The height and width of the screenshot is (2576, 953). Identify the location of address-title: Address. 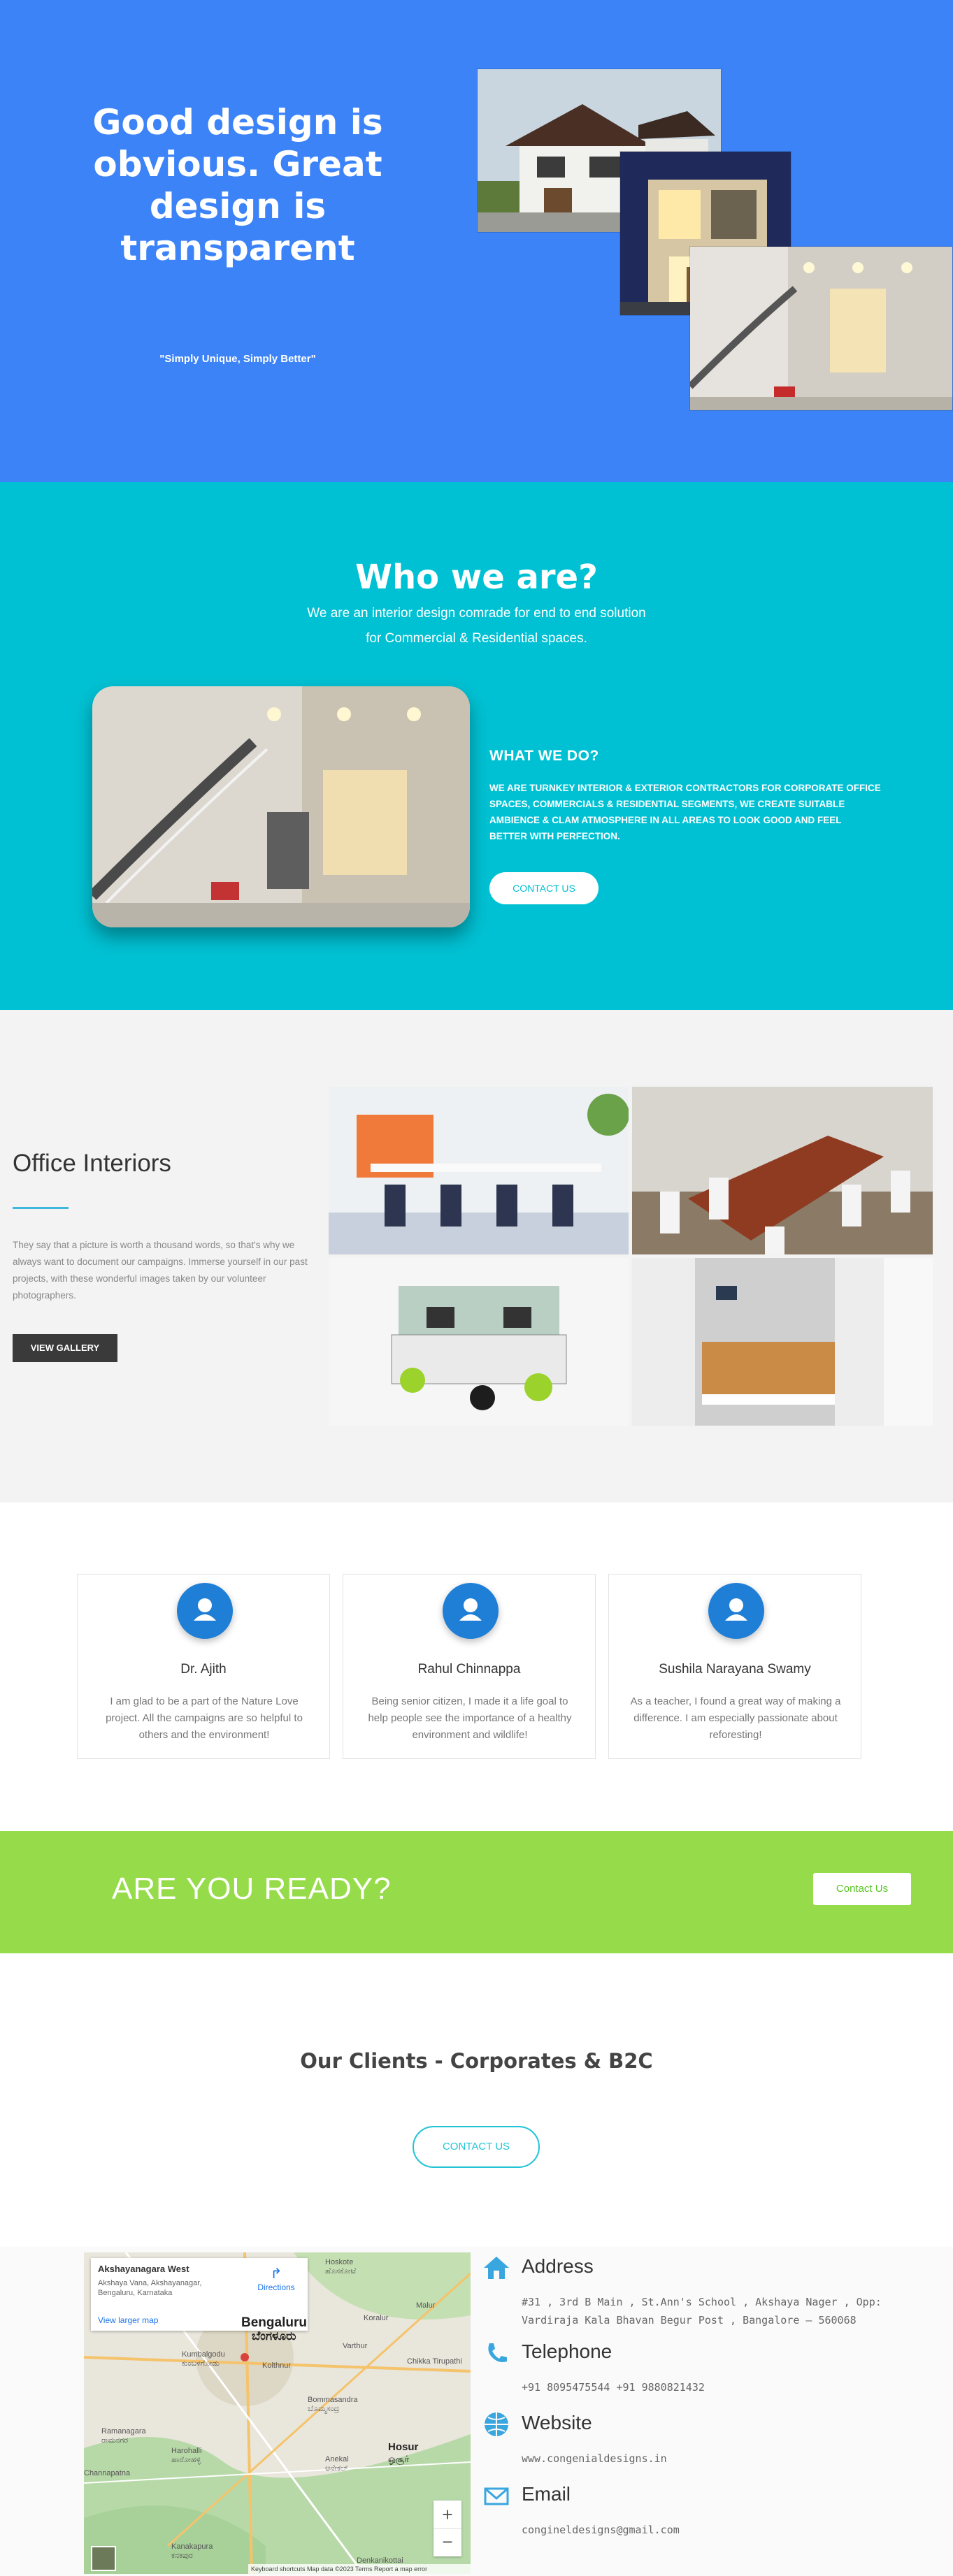
(558, 2266).